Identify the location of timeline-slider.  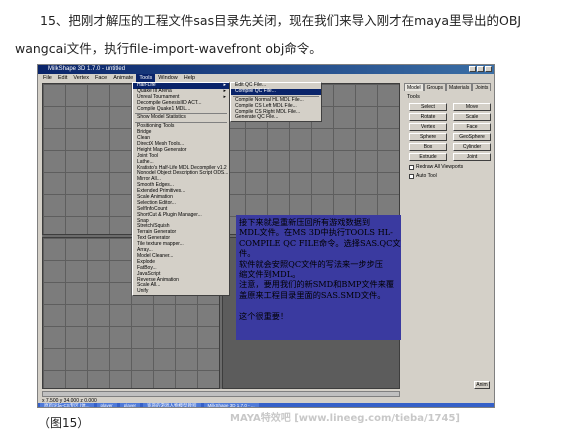
(221, 394).